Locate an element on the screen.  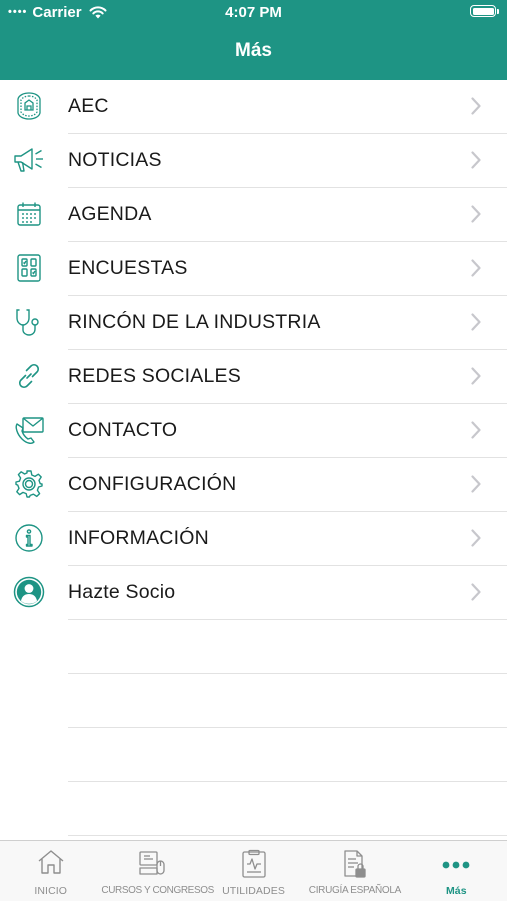
info-icon is located at coordinates (29, 538).